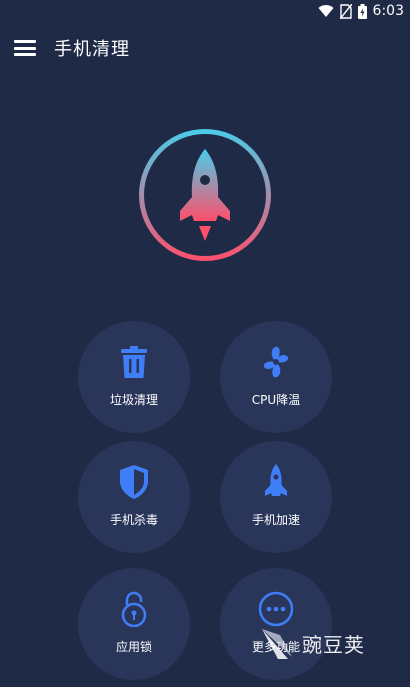 The image size is (410, 687). Describe the element at coordinates (133, 647) in the screenshot. I see `feature-label: 应用锁` at that location.